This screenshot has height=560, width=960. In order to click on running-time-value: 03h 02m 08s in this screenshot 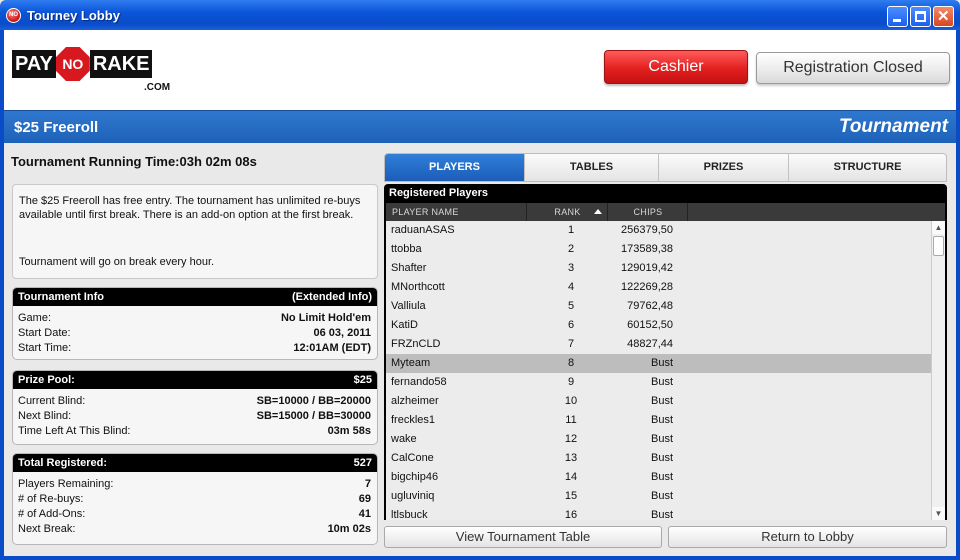, I will do `click(218, 161)`.